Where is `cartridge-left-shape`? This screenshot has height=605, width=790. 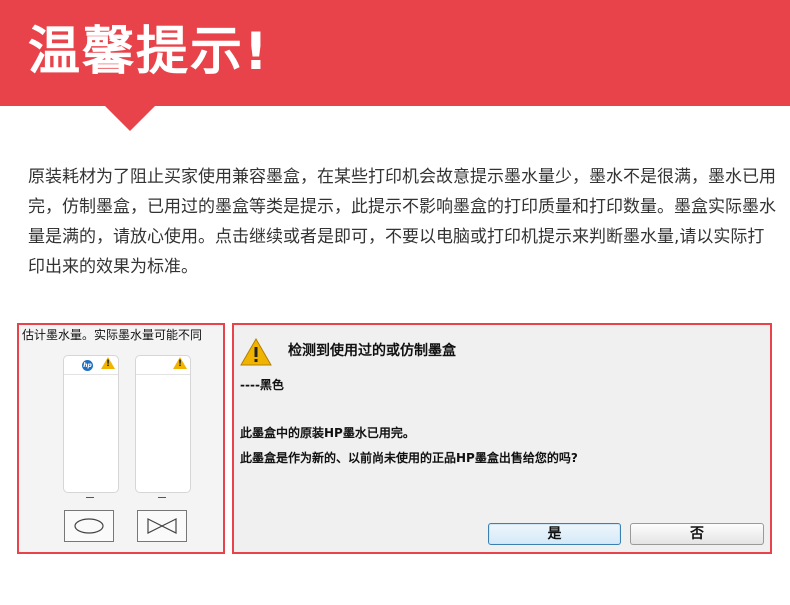
cartridge-left-shape is located at coordinates (89, 526).